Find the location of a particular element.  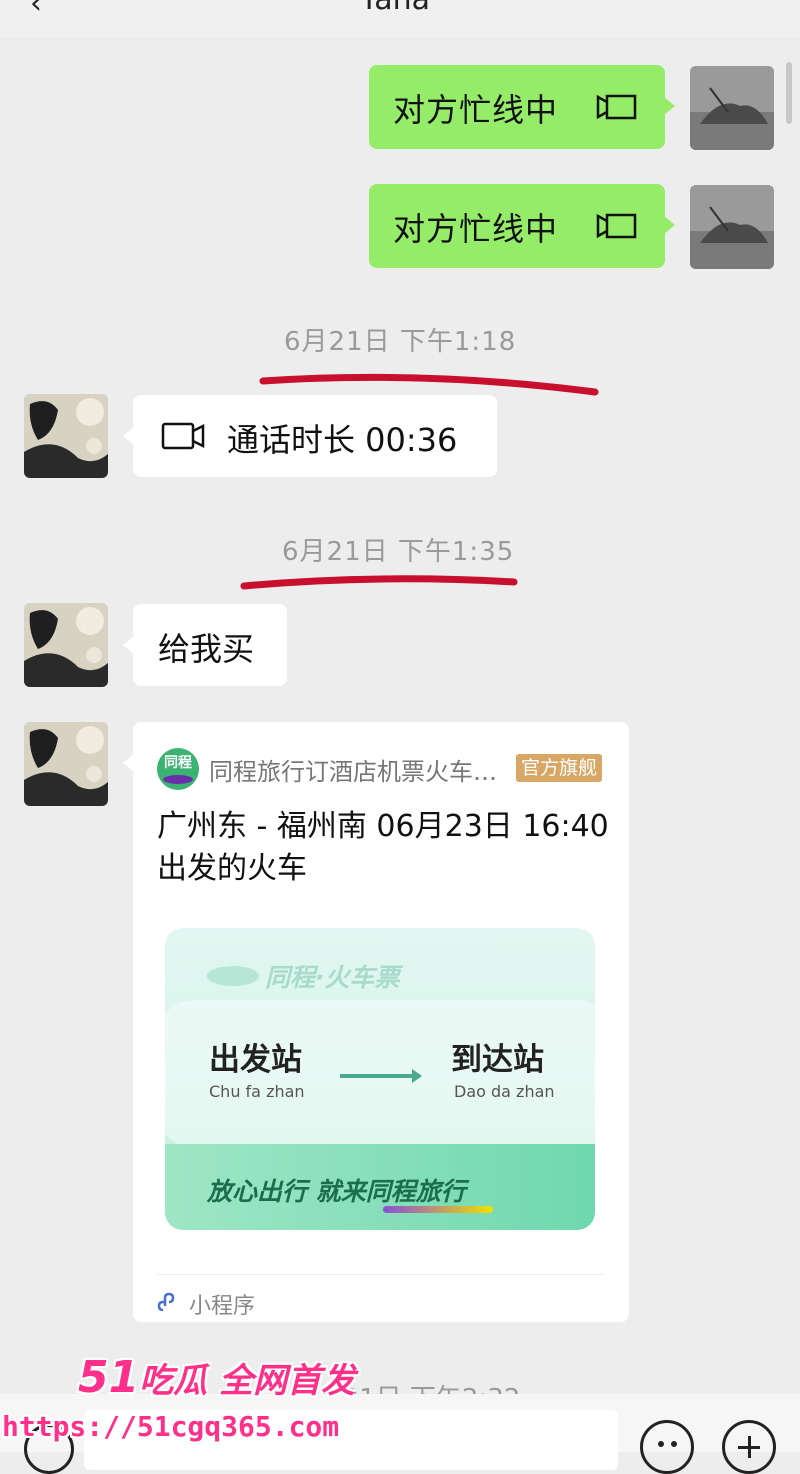

ticket-slogan: 放心出行 就来同程旅行 is located at coordinates (336, 1190).